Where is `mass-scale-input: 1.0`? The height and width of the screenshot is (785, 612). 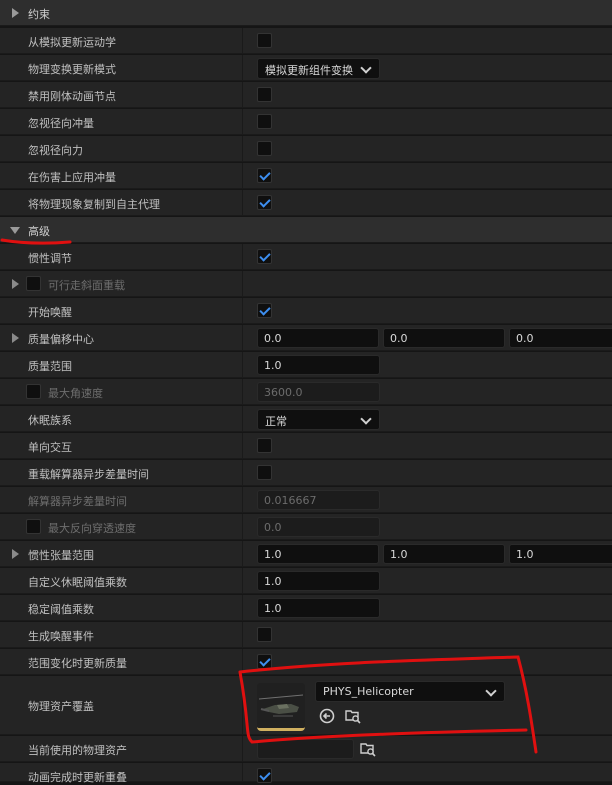
mass-scale-input: 1.0 is located at coordinates (318, 365).